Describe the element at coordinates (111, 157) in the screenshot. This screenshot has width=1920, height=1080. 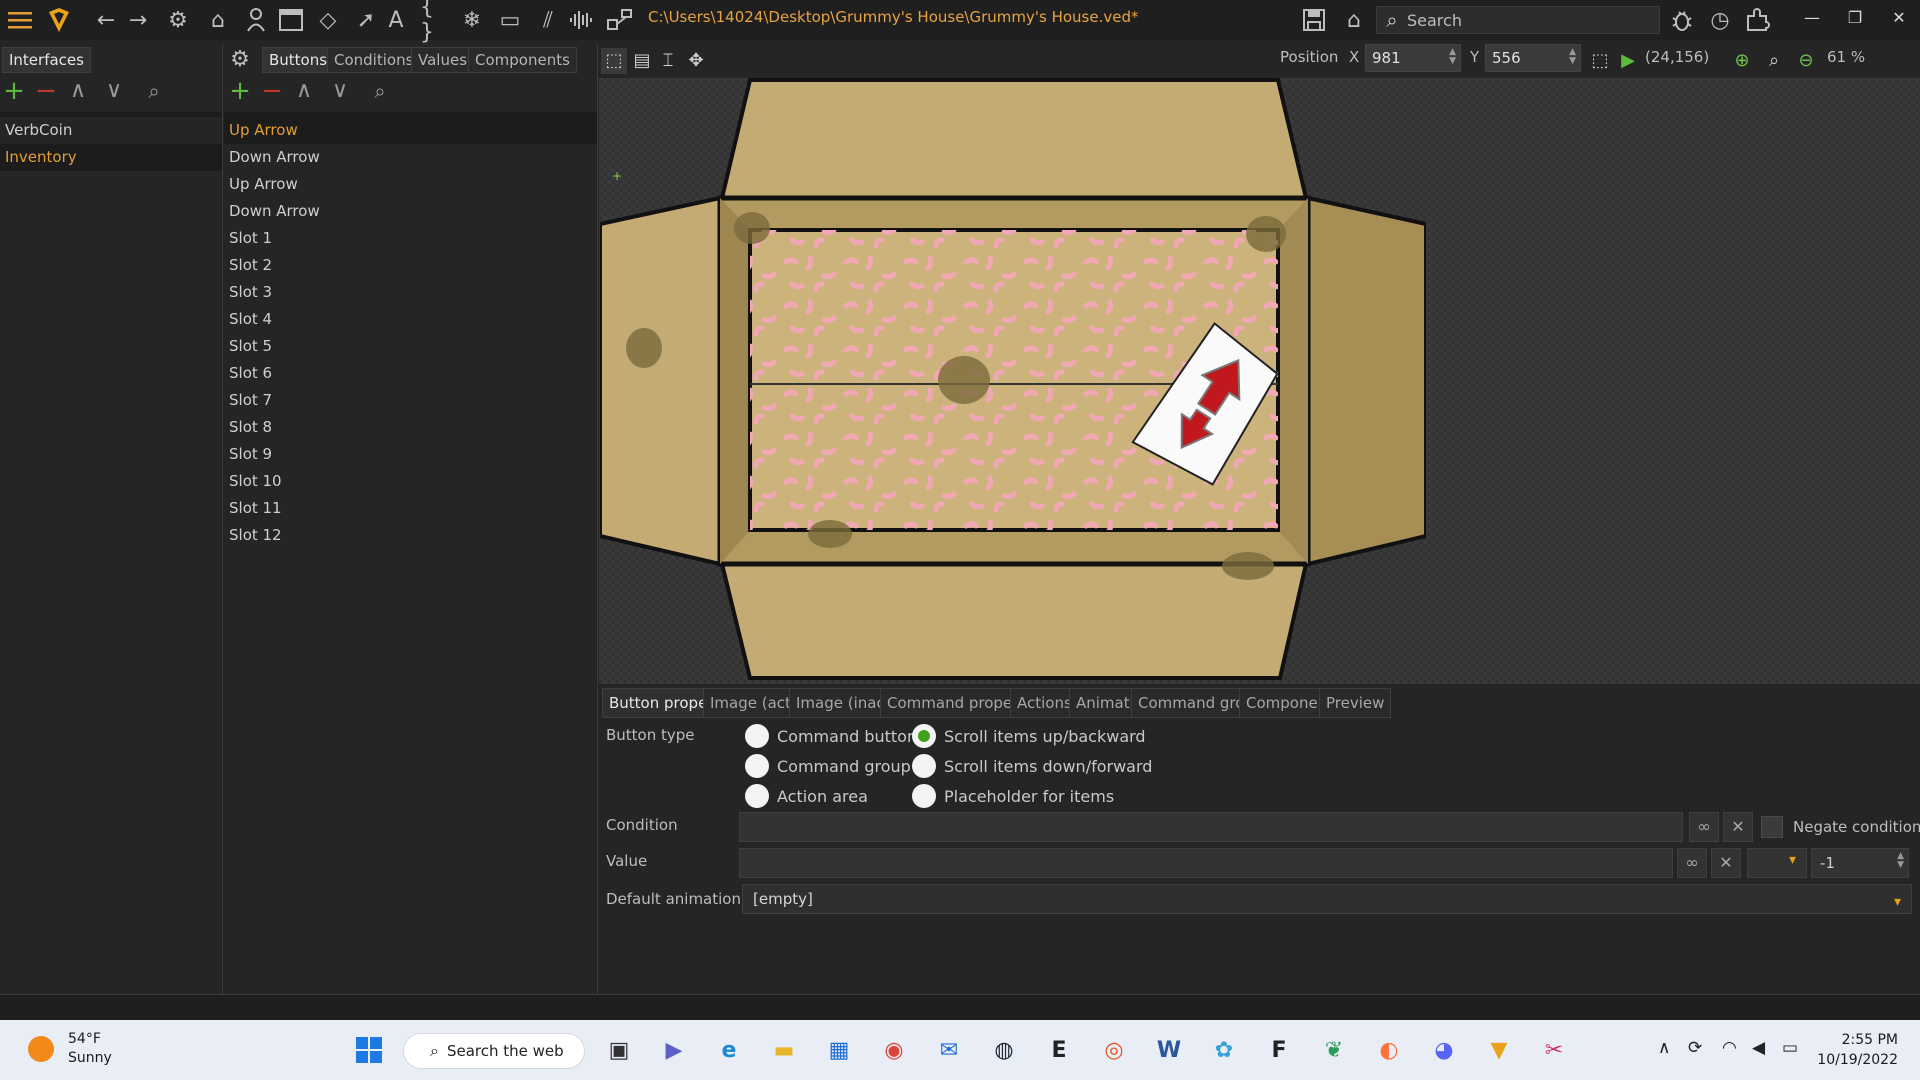
I see `list-item: Inventory` at that location.